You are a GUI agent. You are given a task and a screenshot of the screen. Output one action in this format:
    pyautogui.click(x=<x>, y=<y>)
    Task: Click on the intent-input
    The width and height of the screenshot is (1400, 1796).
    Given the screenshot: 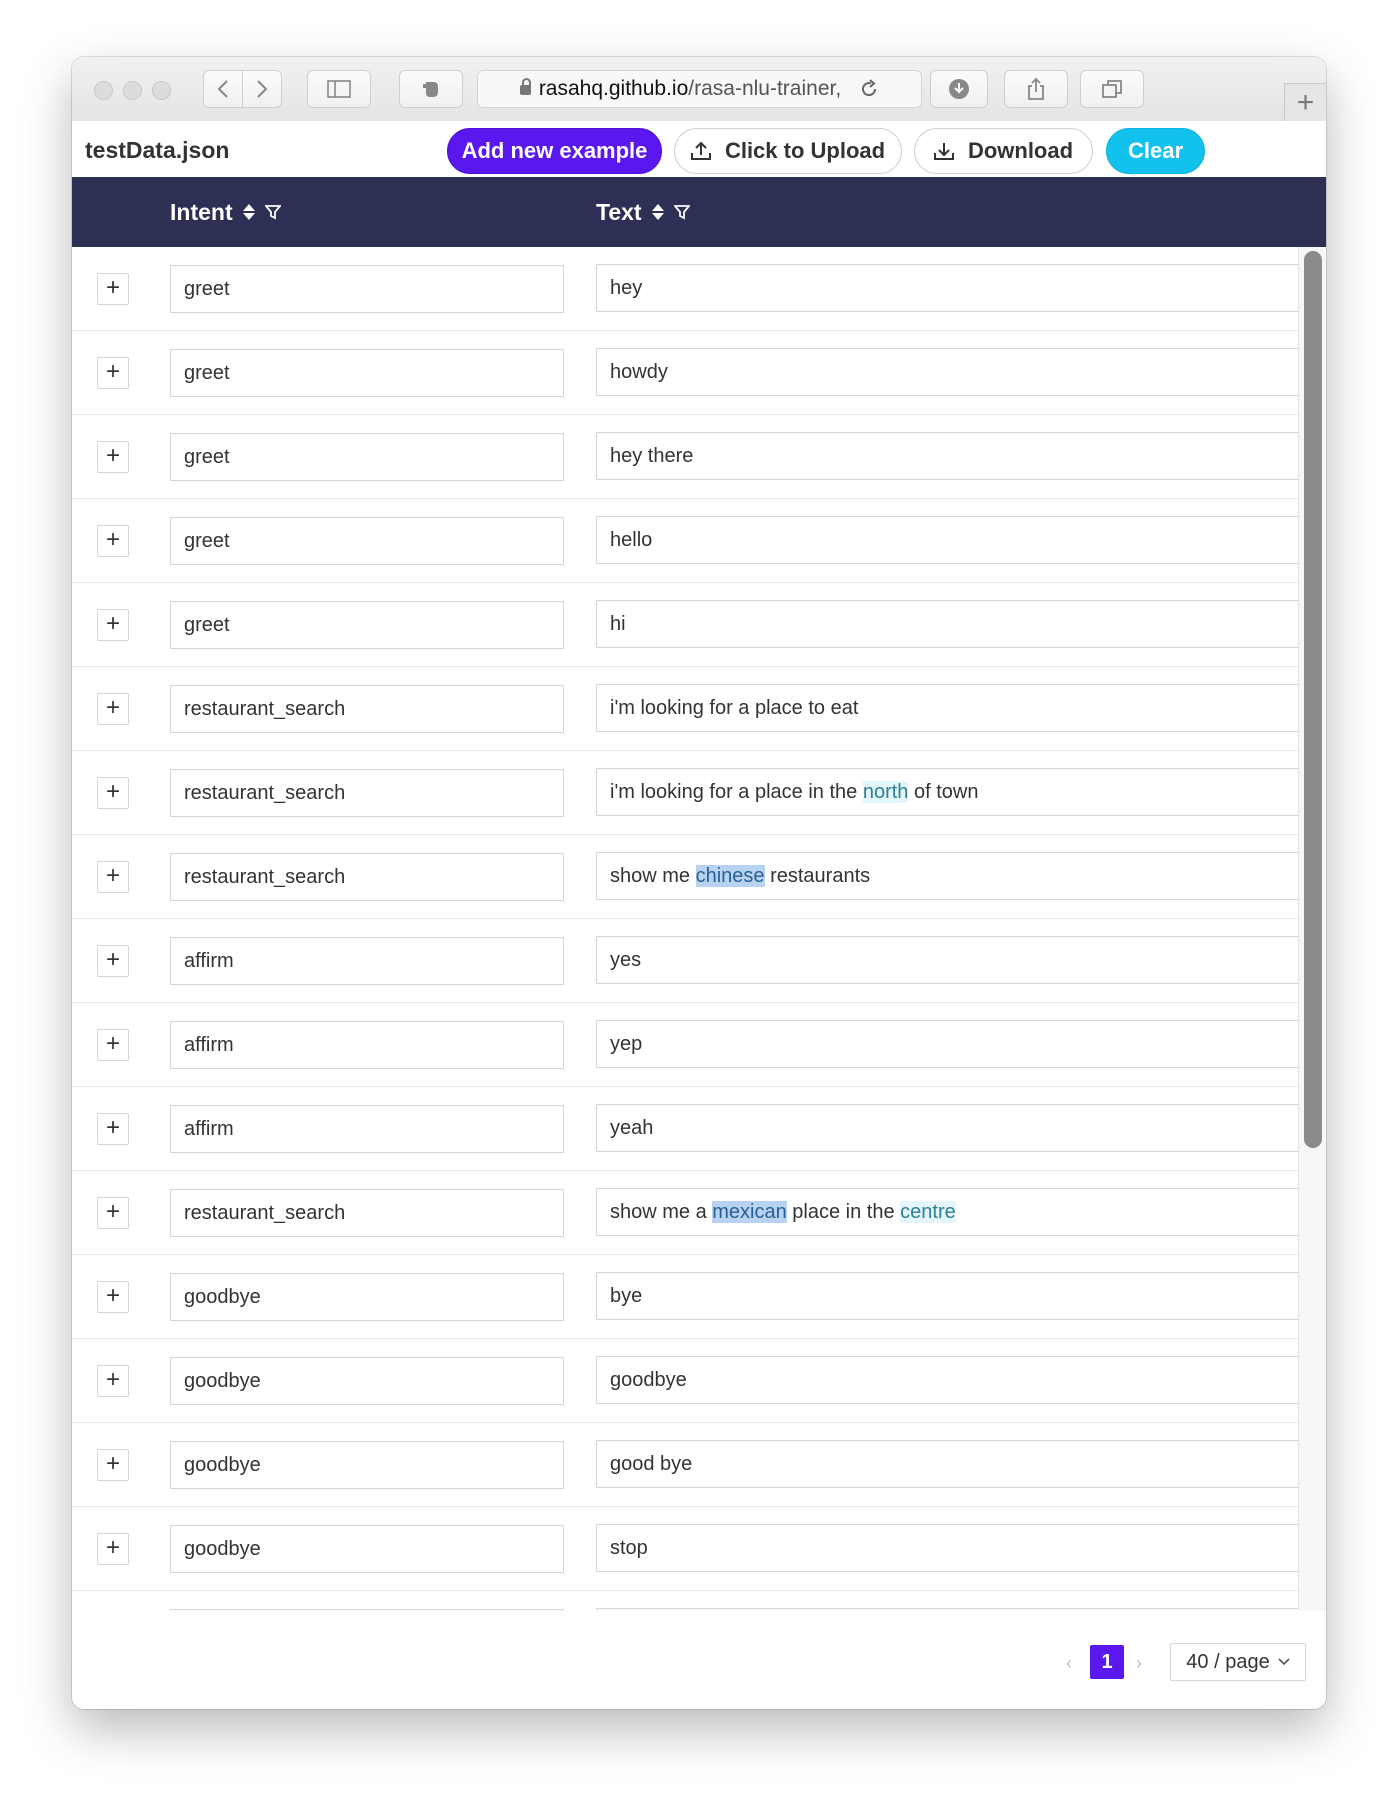 What is the action you would take?
    pyautogui.click(x=367, y=1610)
    